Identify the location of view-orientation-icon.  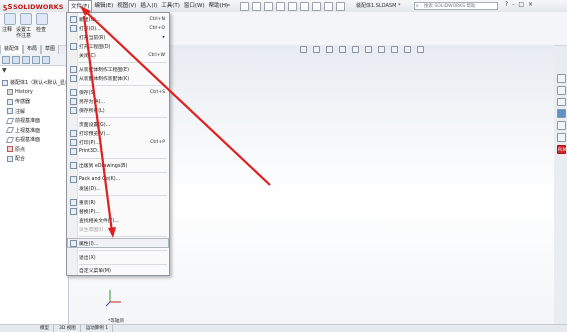
(355, 49).